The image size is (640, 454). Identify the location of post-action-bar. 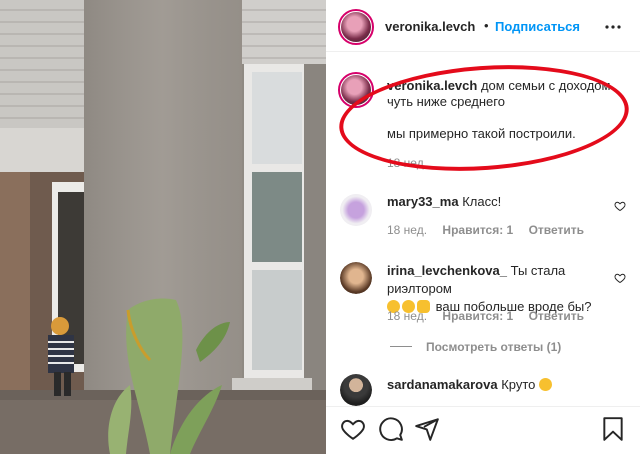
(483, 430).